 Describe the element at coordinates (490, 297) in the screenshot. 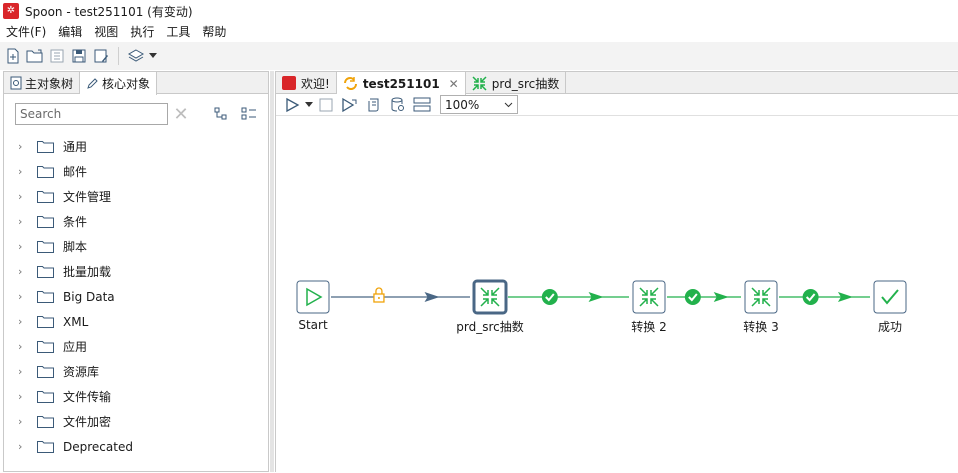

I see `job-entry-prd` at that location.